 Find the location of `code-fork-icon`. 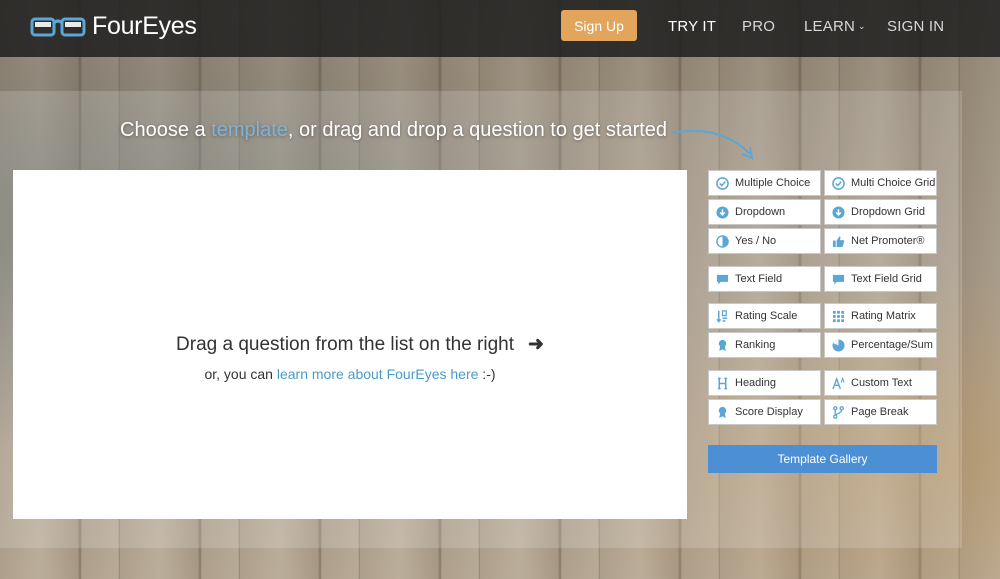

code-fork-icon is located at coordinates (838, 412).